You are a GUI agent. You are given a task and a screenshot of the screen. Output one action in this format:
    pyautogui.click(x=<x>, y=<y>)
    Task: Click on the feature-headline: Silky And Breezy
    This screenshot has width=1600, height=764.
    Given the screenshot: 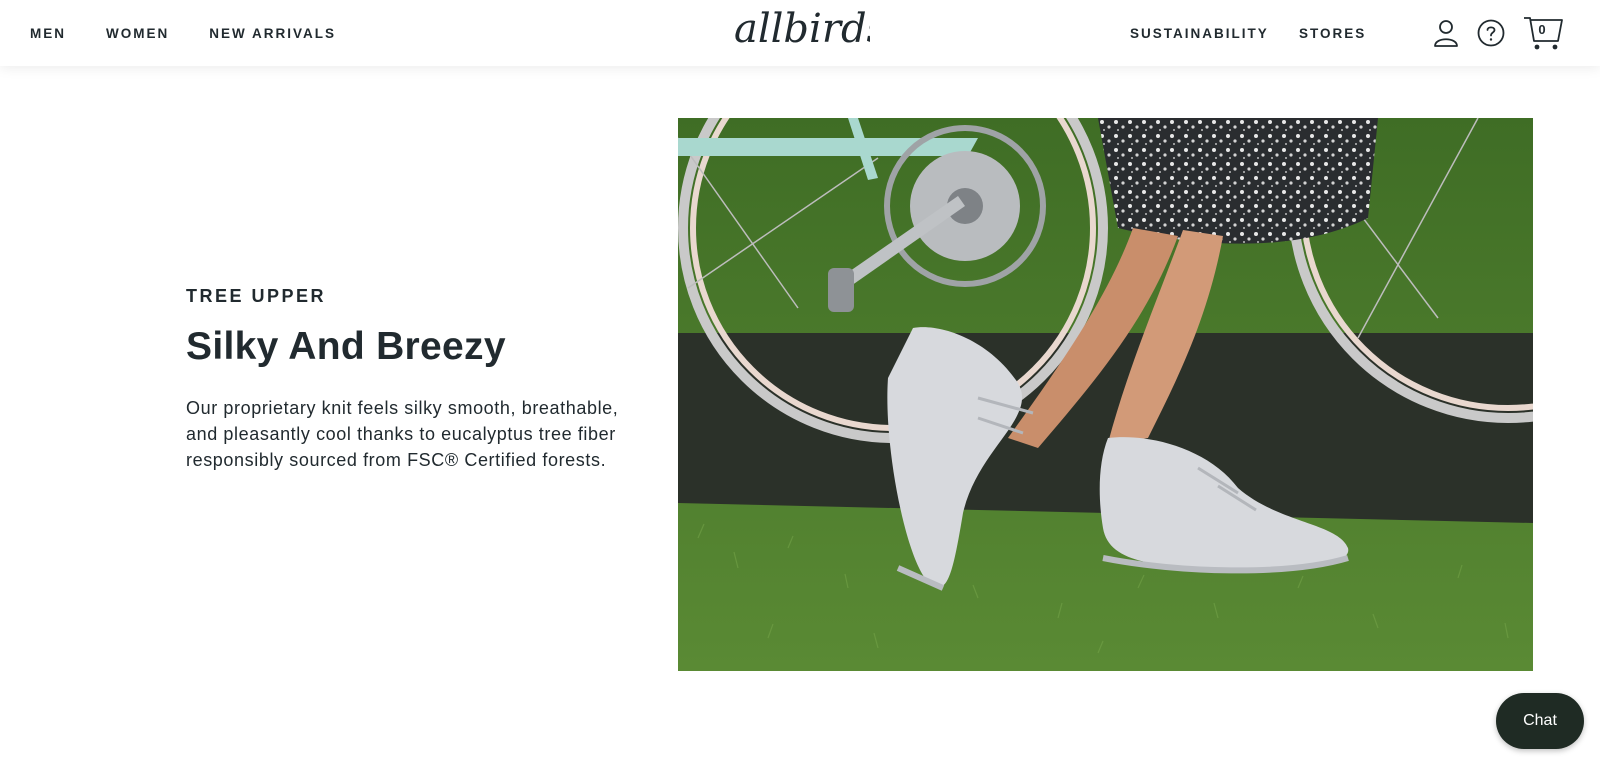 What is the action you would take?
    pyautogui.click(x=346, y=346)
    